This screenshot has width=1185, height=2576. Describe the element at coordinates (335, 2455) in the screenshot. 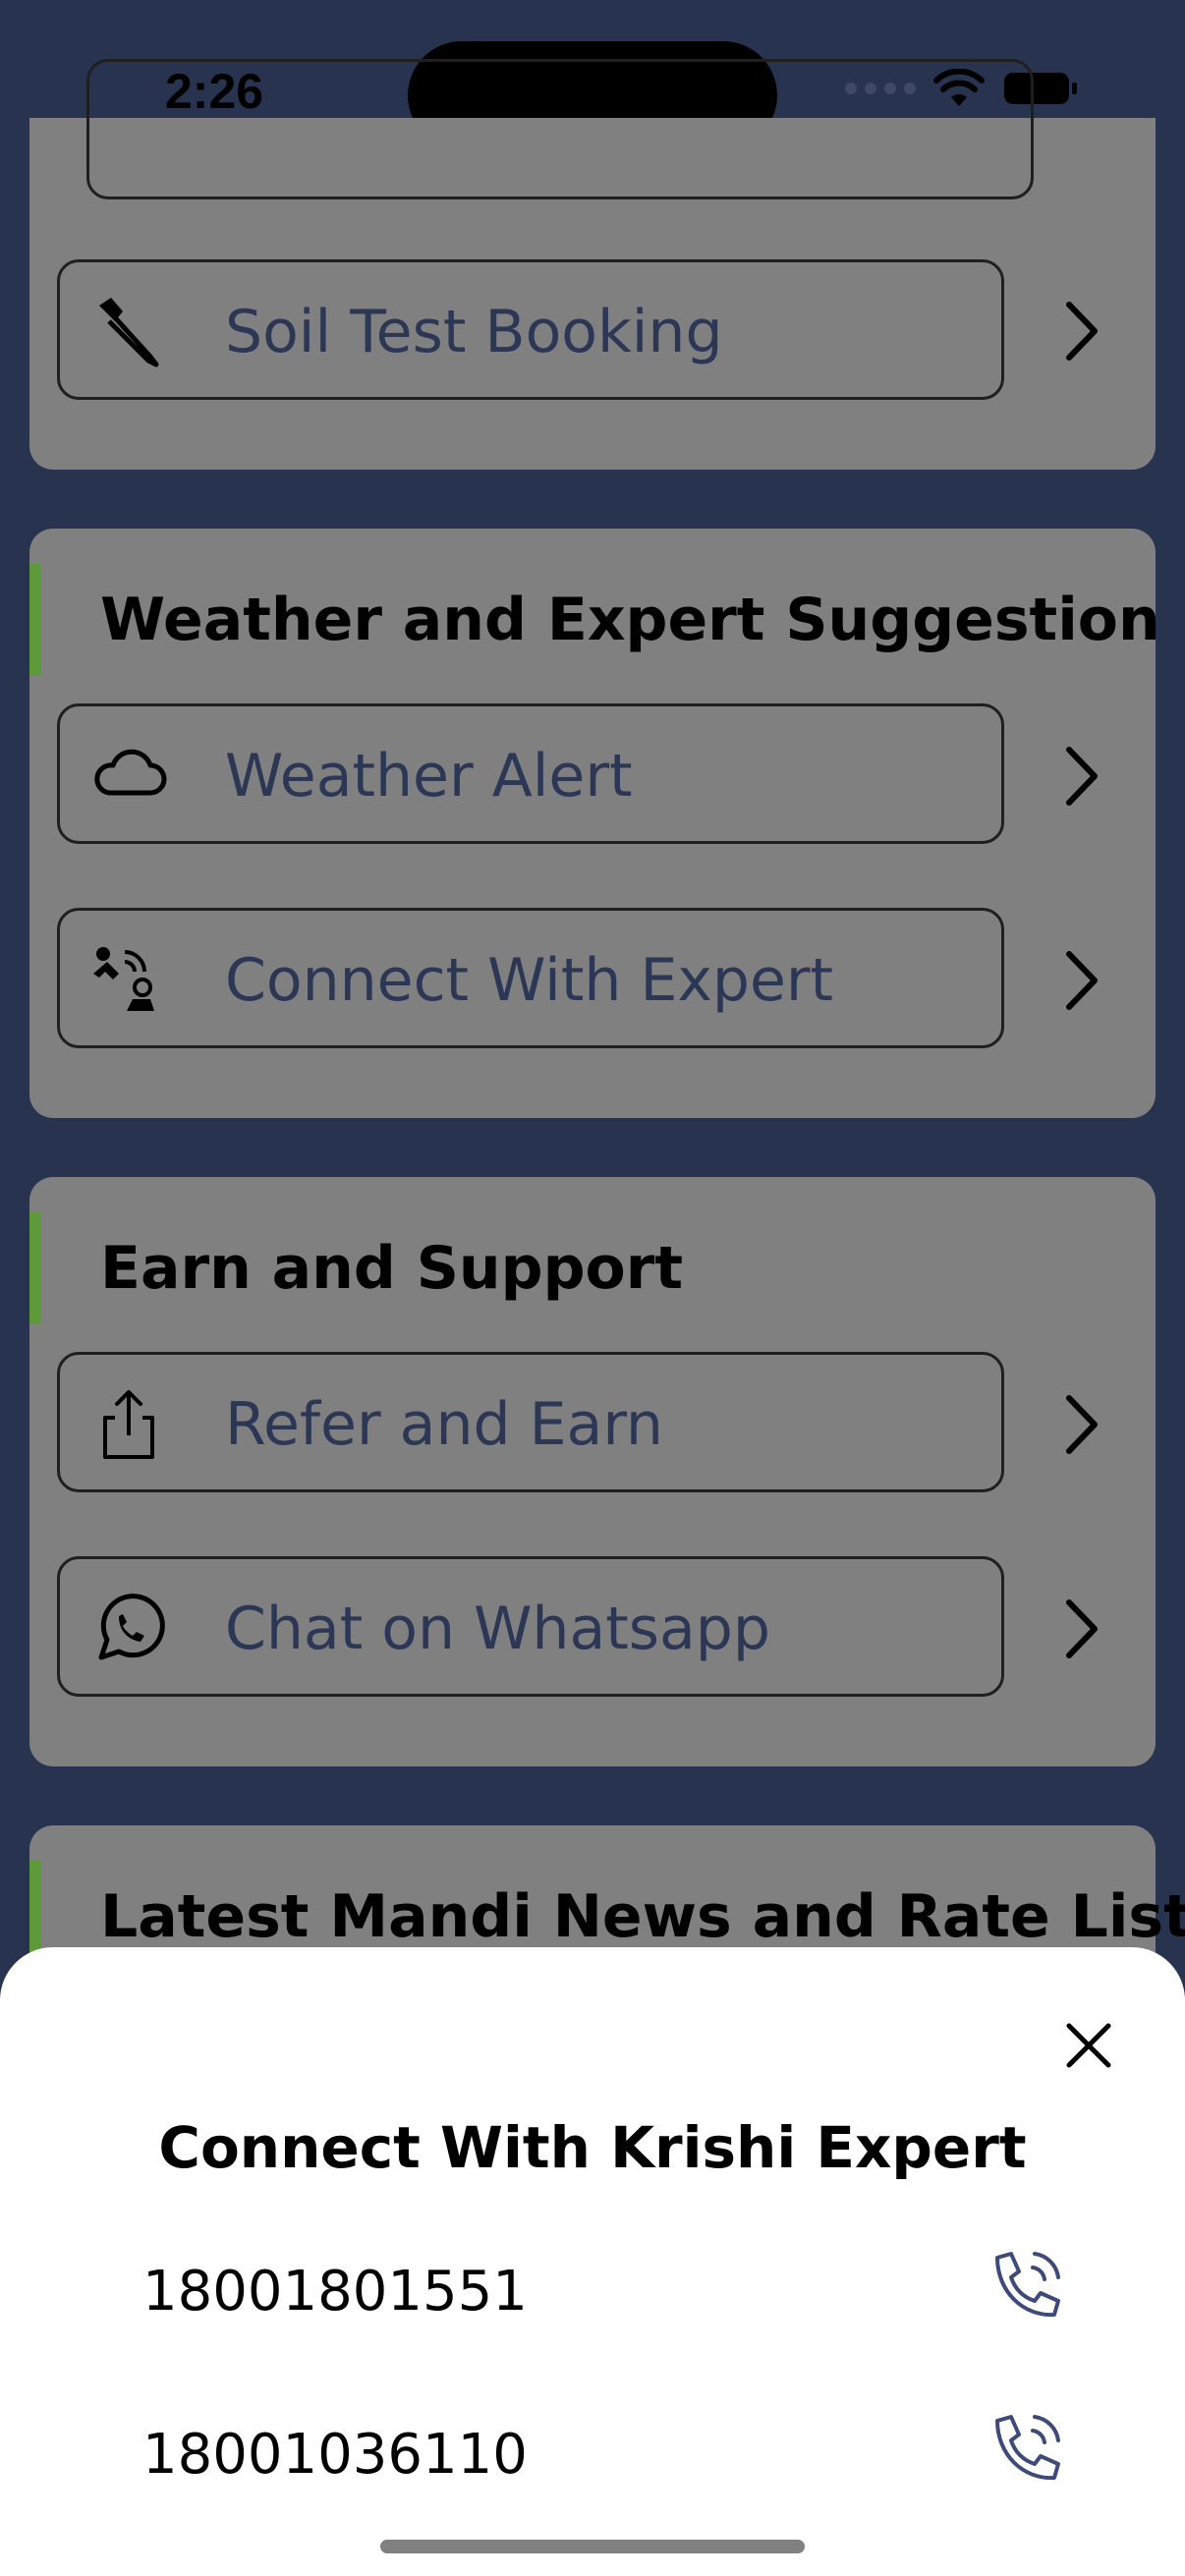

I see `phone-number: 18001036110` at that location.